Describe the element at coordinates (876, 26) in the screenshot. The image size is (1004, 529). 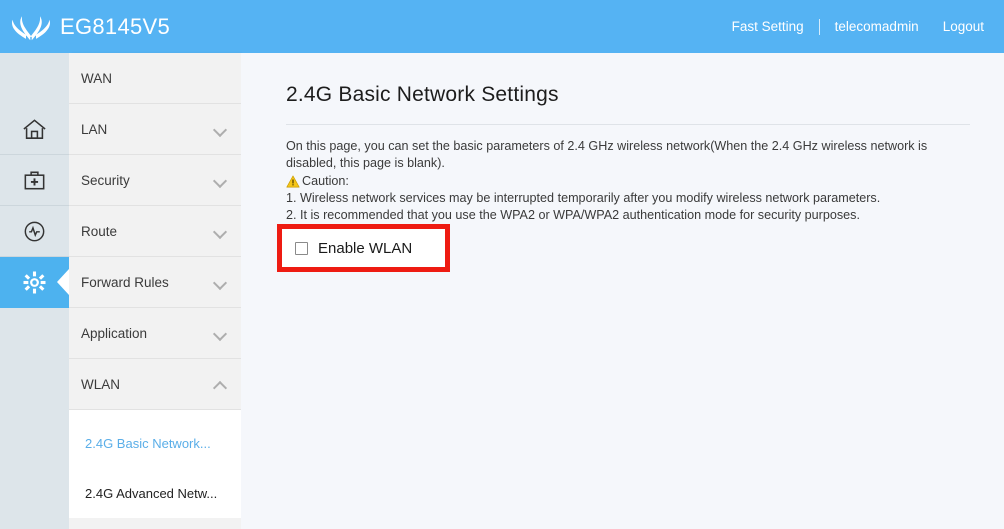
I see `current-user-label: telecomadmin` at that location.